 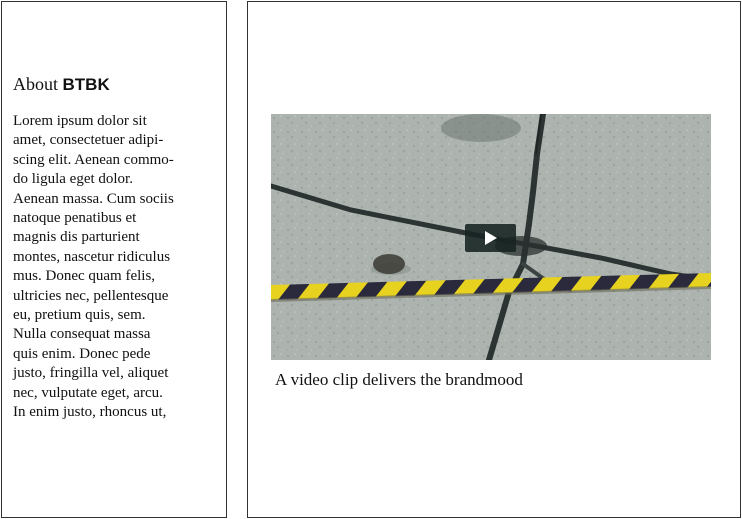 What do you see at coordinates (73, 179) in the screenshot?
I see `about-text-line: do ligula eget dolor.` at bounding box center [73, 179].